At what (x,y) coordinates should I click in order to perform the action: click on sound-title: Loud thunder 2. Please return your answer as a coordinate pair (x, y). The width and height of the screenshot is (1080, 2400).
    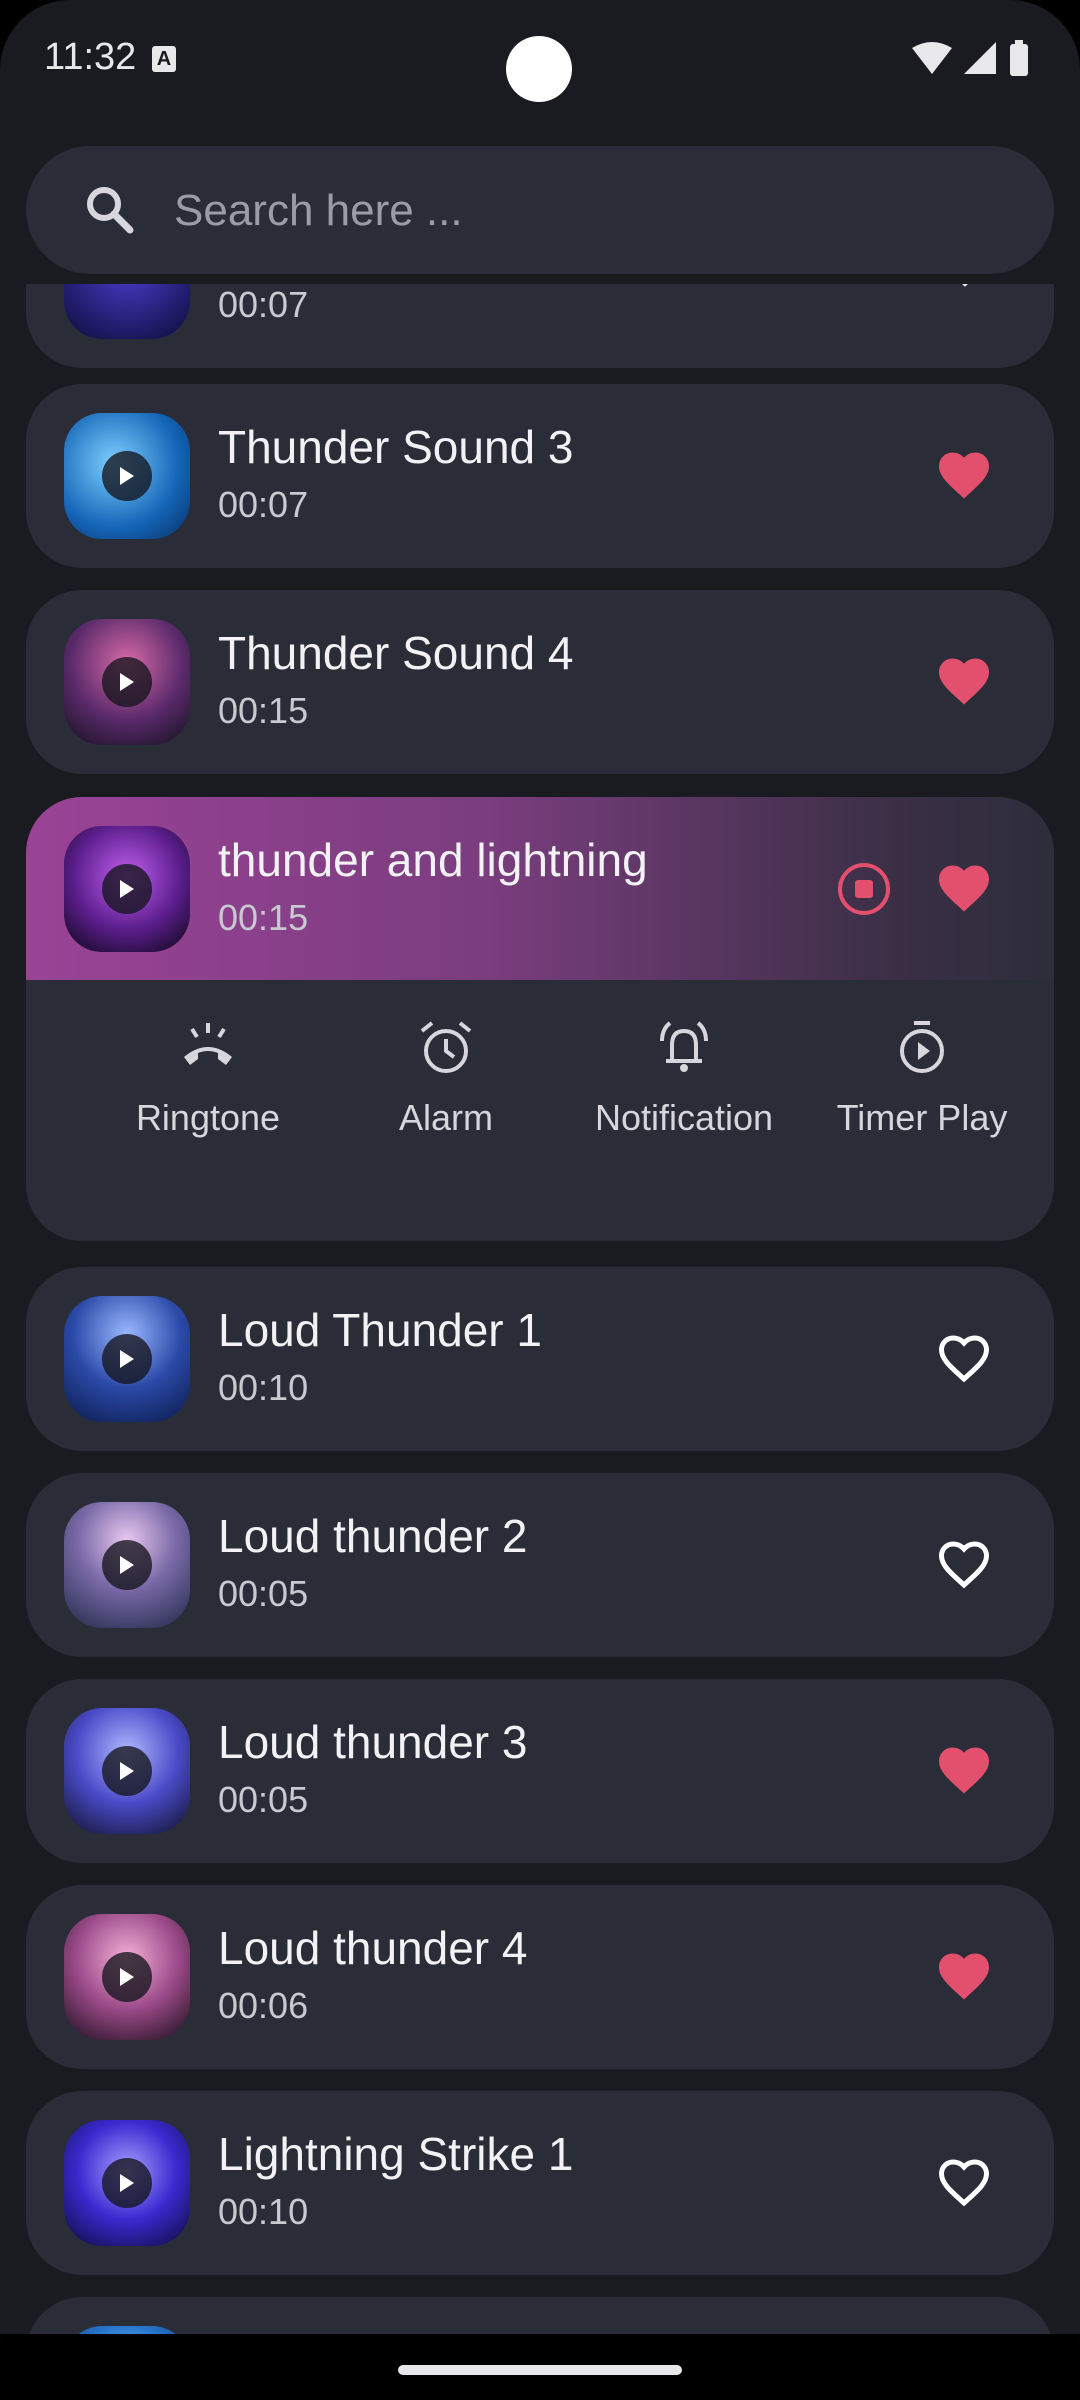
    Looking at the image, I should click on (373, 1536).